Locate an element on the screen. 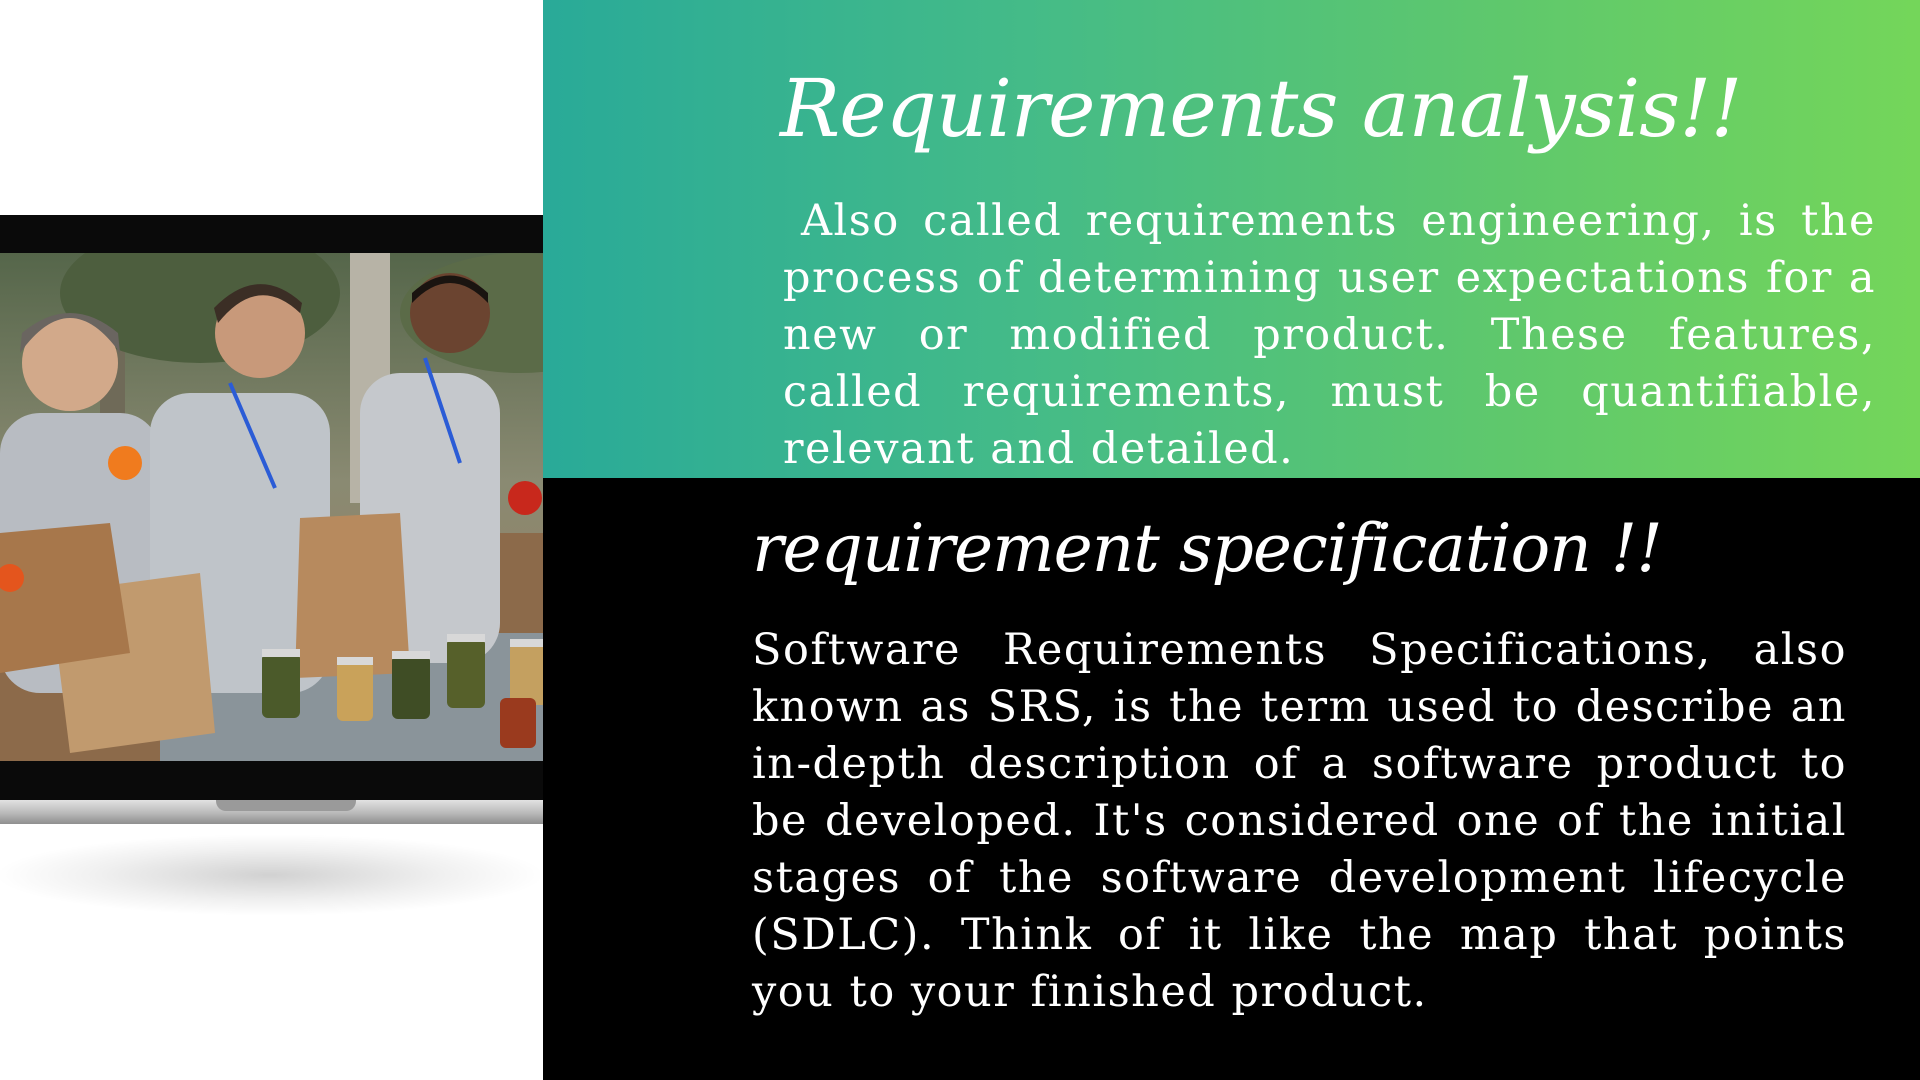 This screenshot has width=1920, height=1080. laptop-shadow is located at coordinates (270, 875).